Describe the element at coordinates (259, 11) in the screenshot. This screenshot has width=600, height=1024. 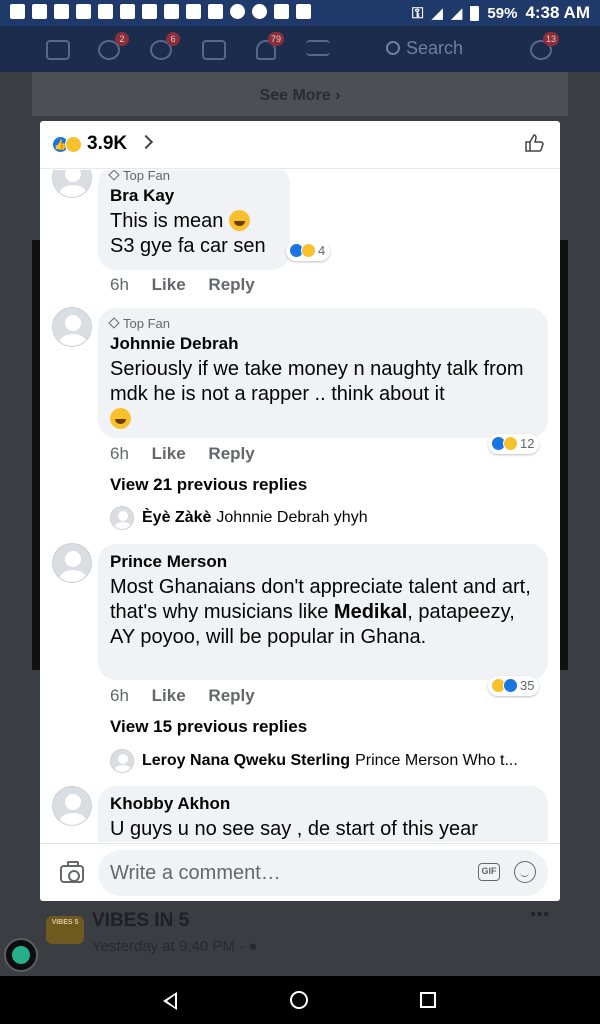
I see `whatsapp-icon` at that location.